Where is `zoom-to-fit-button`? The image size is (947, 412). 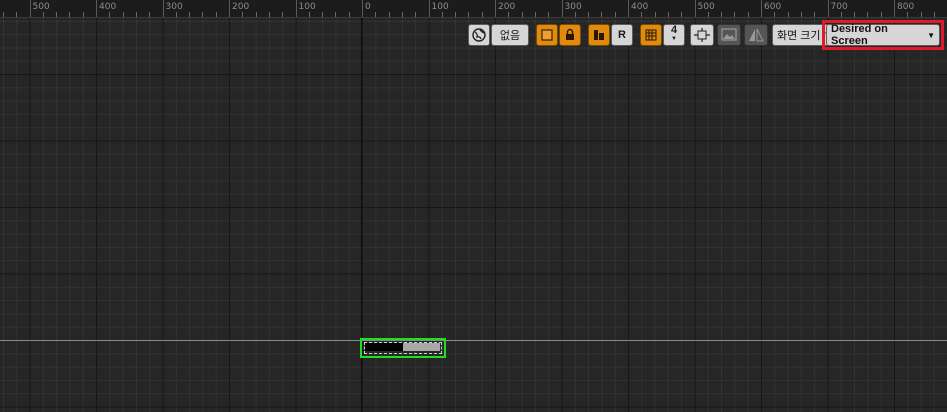 zoom-to-fit-button is located at coordinates (702, 34).